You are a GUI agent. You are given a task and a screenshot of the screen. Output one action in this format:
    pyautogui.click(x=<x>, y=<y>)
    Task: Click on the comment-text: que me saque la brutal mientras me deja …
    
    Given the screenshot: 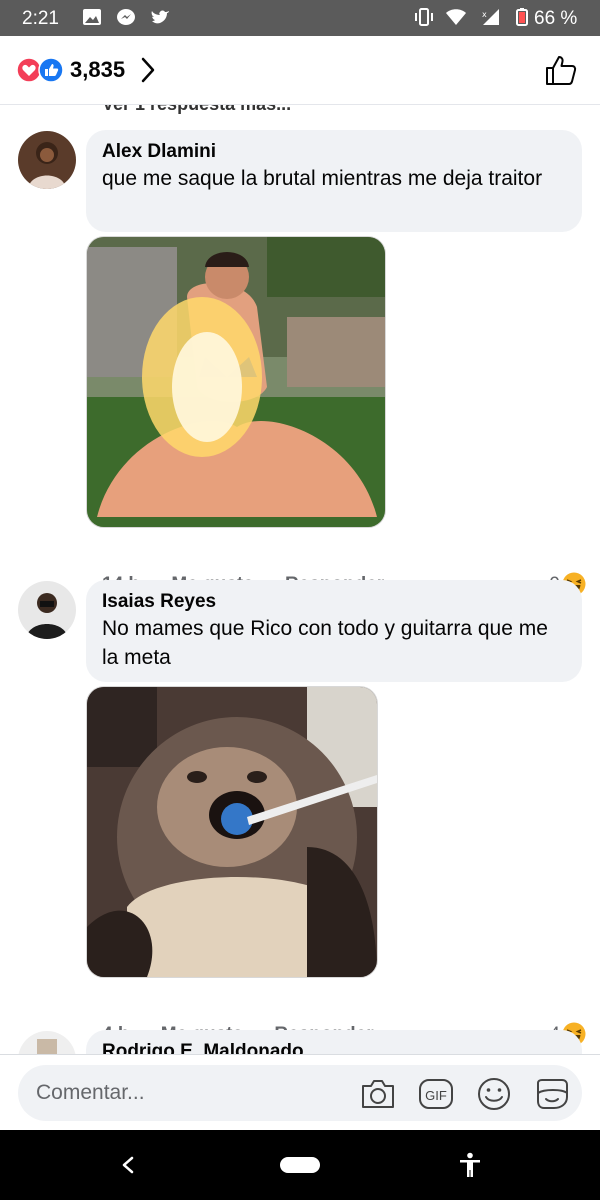 What is the action you would take?
    pyautogui.click(x=322, y=178)
    